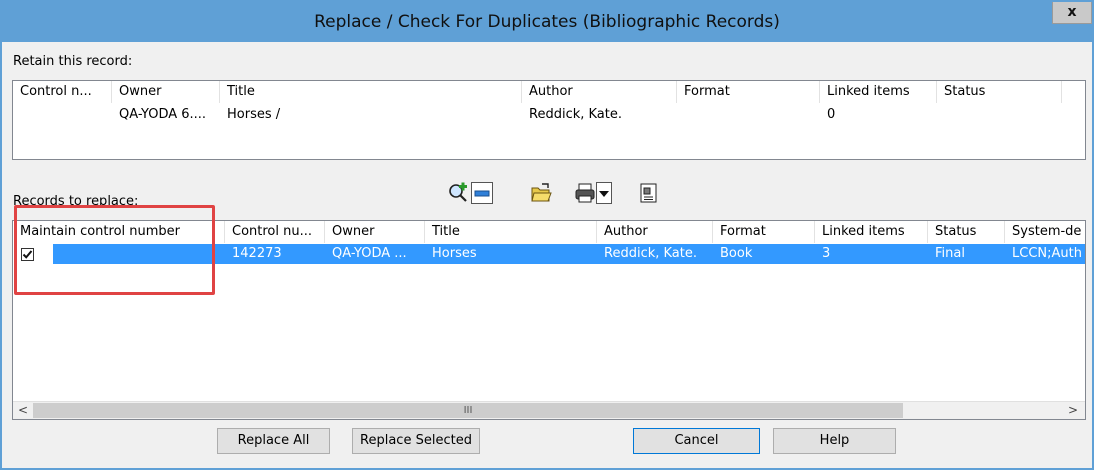 The image size is (1094, 470). What do you see at coordinates (599, 92) in the screenshot?
I see `retain-col-author: Author` at bounding box center [599, 92].